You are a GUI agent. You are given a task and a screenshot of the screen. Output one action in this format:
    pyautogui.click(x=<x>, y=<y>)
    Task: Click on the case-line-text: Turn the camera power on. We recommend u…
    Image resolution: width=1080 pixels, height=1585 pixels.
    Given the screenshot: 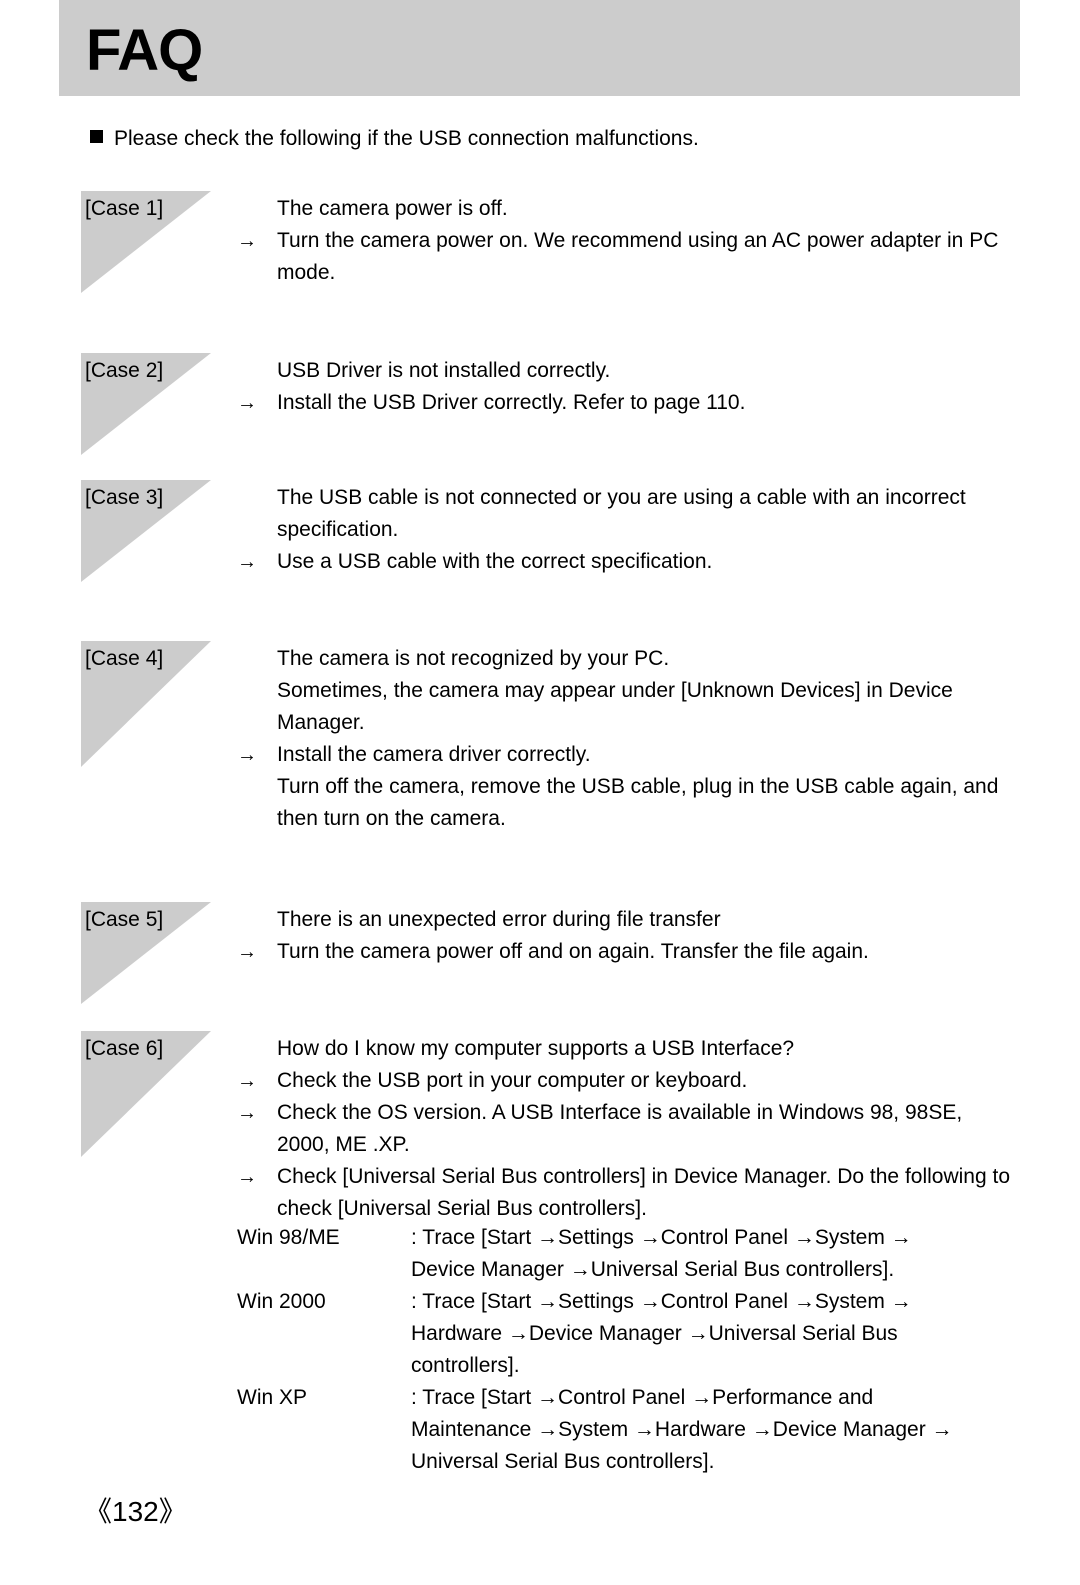 What is the action you would take?
    pyautogui.click(x=638, y=240)
    